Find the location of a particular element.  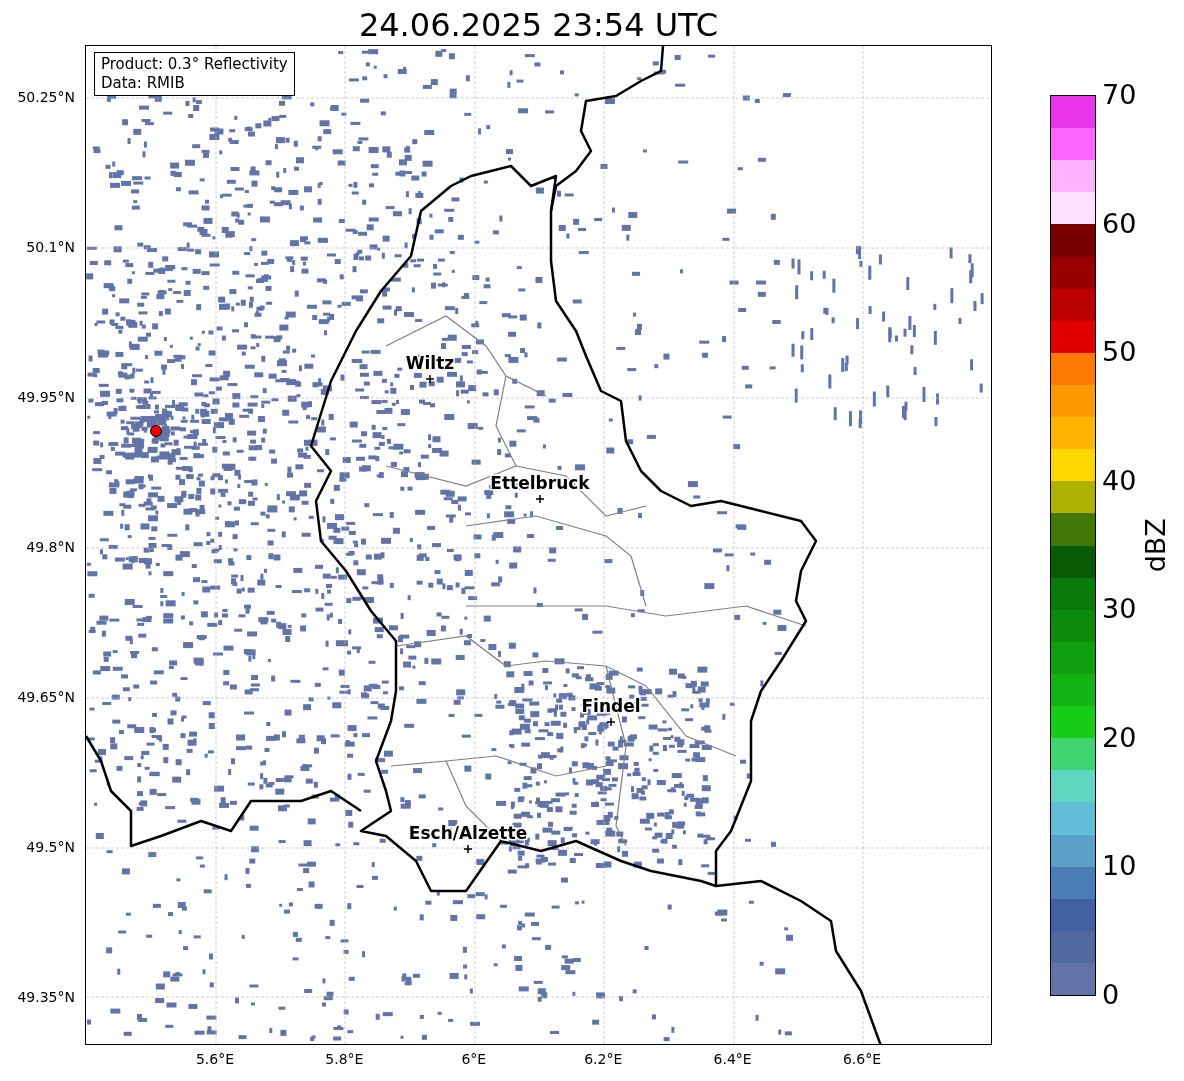

longitude-label: 6.6°E is located at coordinates (862, 1059).